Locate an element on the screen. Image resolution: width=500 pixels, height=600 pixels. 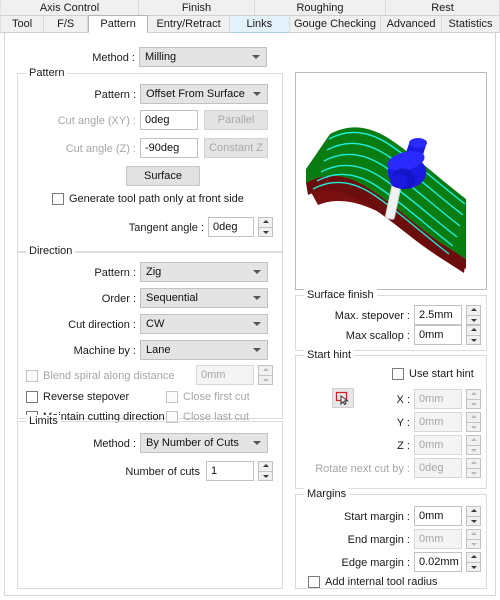
blend-spiral-spinner is located at coordinates (265, 375).